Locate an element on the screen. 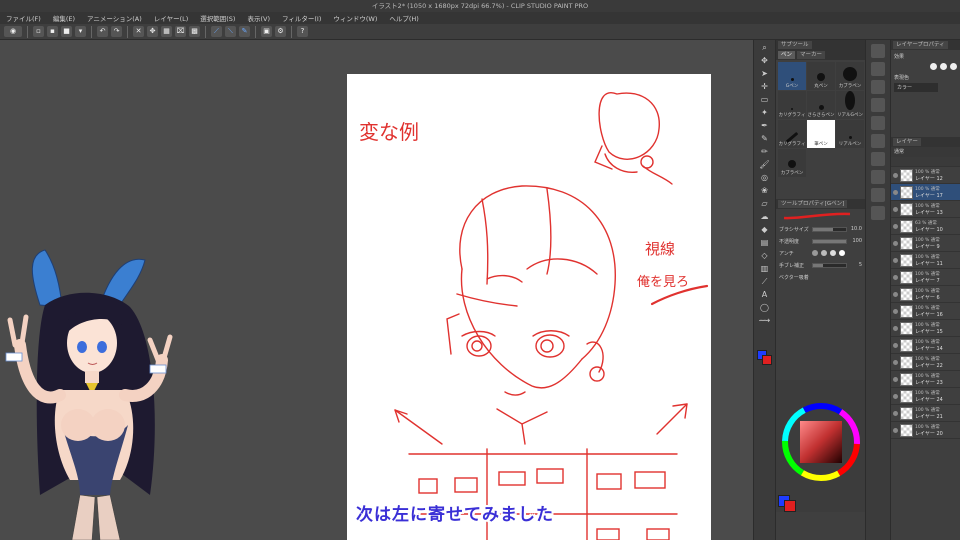  prop-antialias: アンチ is located at coordinates (820, 253).